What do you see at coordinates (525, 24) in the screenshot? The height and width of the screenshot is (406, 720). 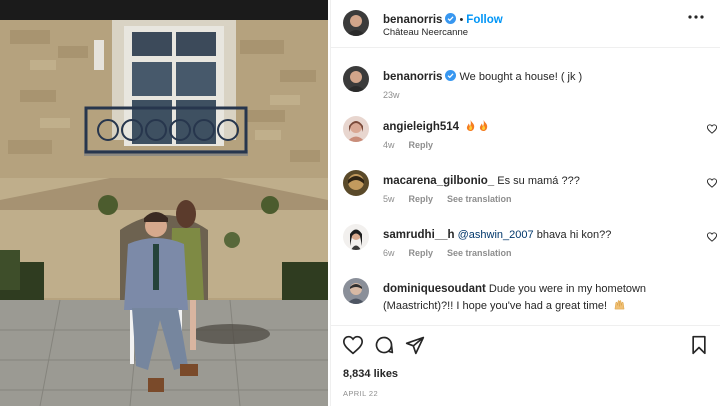 I see `post-header: benanorris • Follow Château Neercanne` at bounding box center [525, 24].